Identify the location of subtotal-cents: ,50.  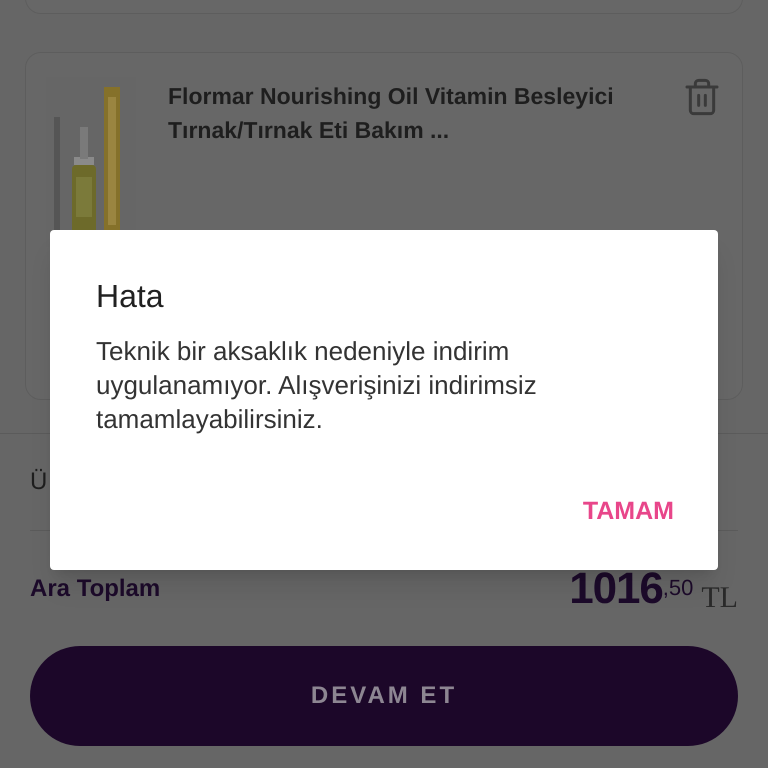
(678, 588).